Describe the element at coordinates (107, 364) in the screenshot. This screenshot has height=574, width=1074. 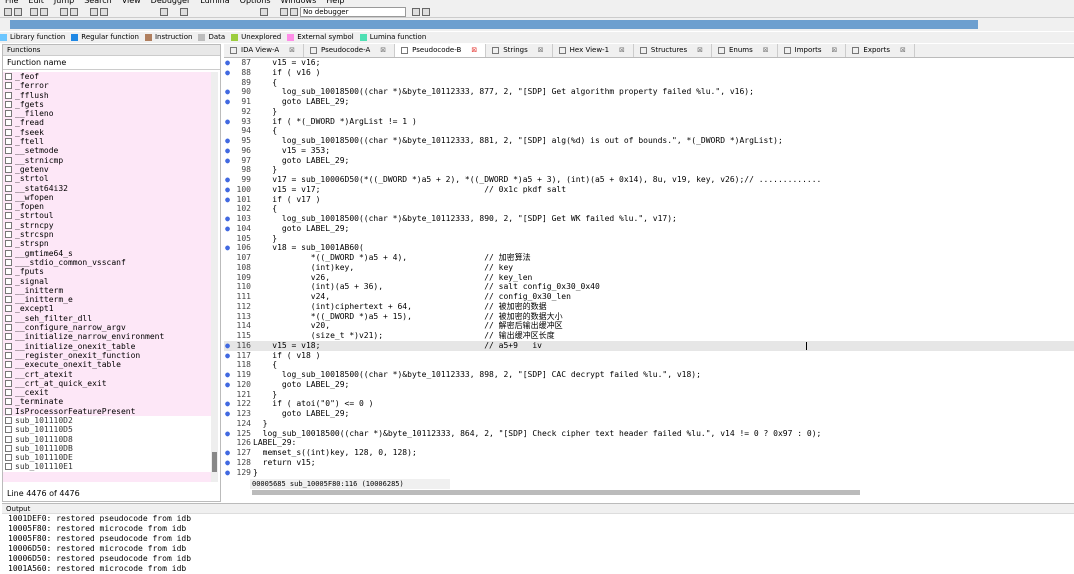
I see `function-item: __execute_onexit_table` at that location.